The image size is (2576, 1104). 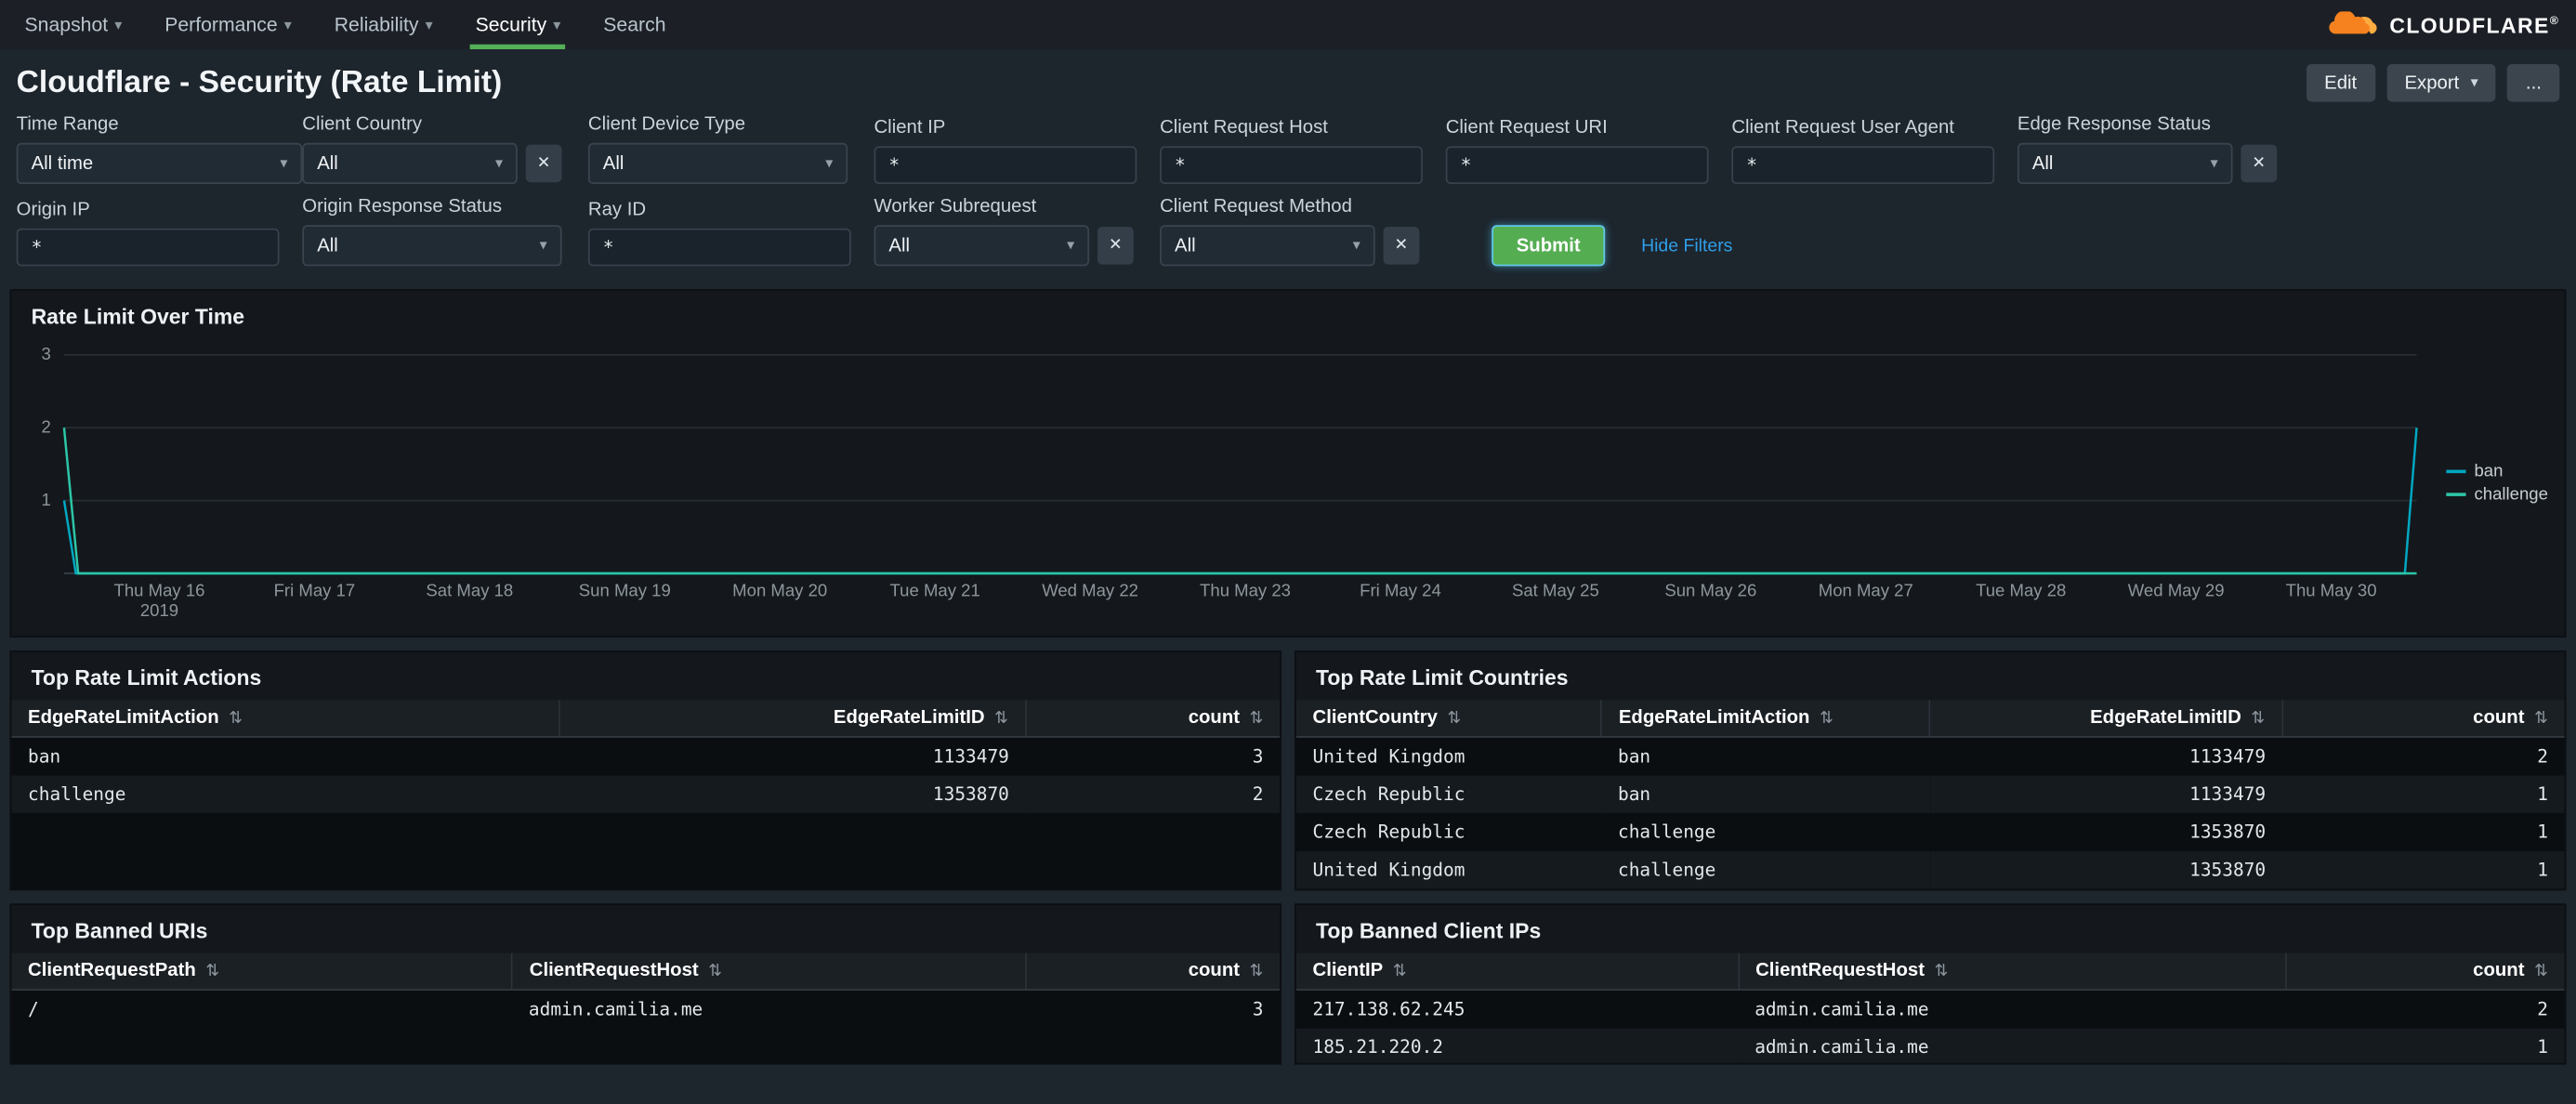 I want to click on nav-item-snapshot: Snapshot ▾, so click(x=74, y=24).